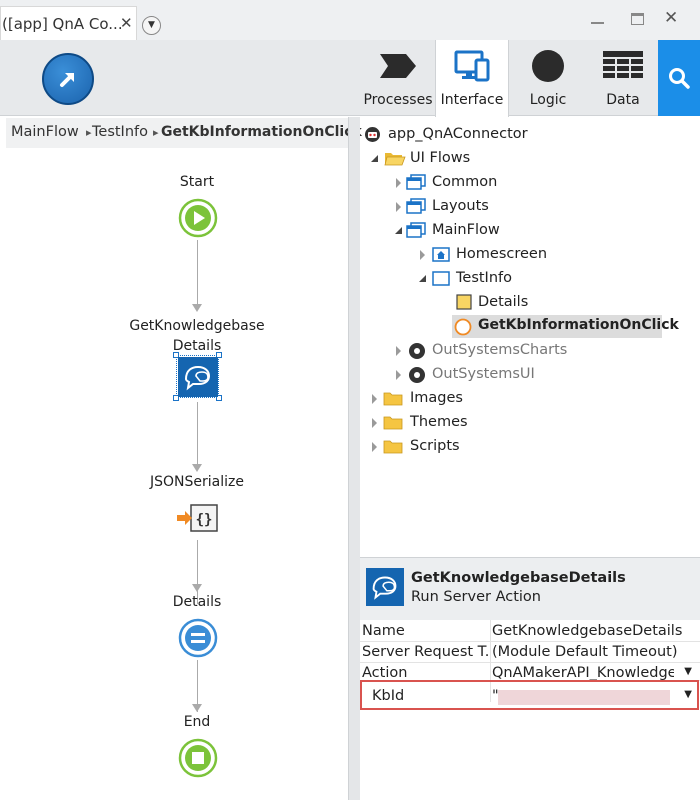 The width and height of the screenshot is (700, 800). I want to click on property-value: (Module Default Timeout), so click(590, 652).